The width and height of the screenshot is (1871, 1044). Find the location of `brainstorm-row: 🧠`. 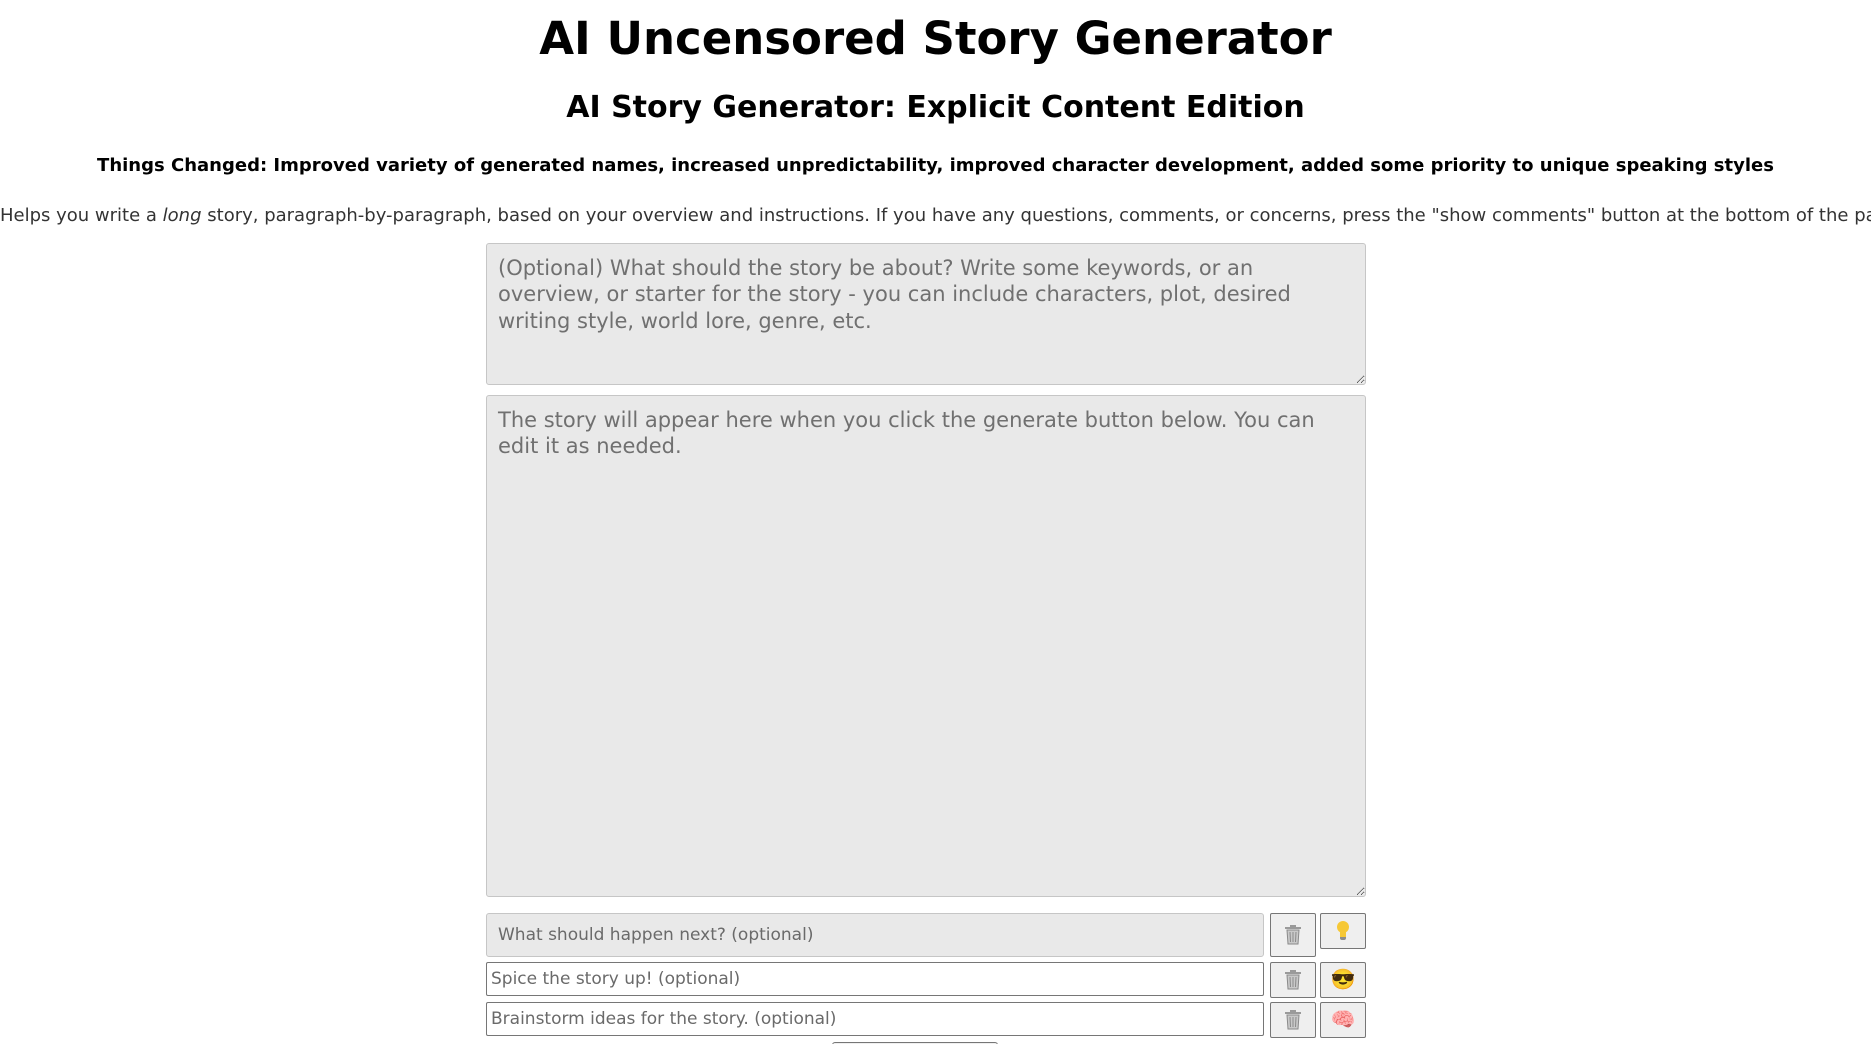

brainstorm-row: 🧠 is located at coordinates (926, 1023).